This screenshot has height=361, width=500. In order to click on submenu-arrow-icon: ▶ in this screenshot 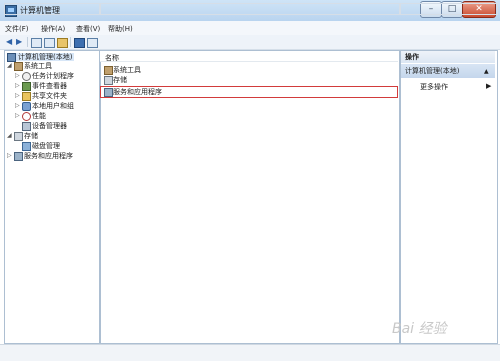, I will do `click(489, 86)`.